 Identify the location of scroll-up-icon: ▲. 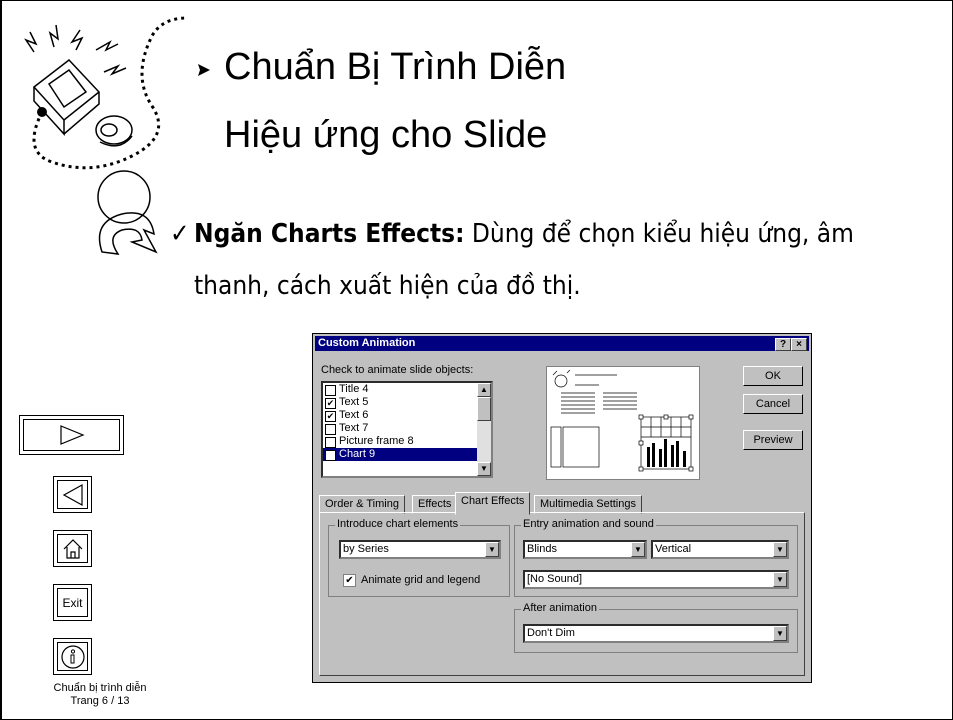
(484, 390).